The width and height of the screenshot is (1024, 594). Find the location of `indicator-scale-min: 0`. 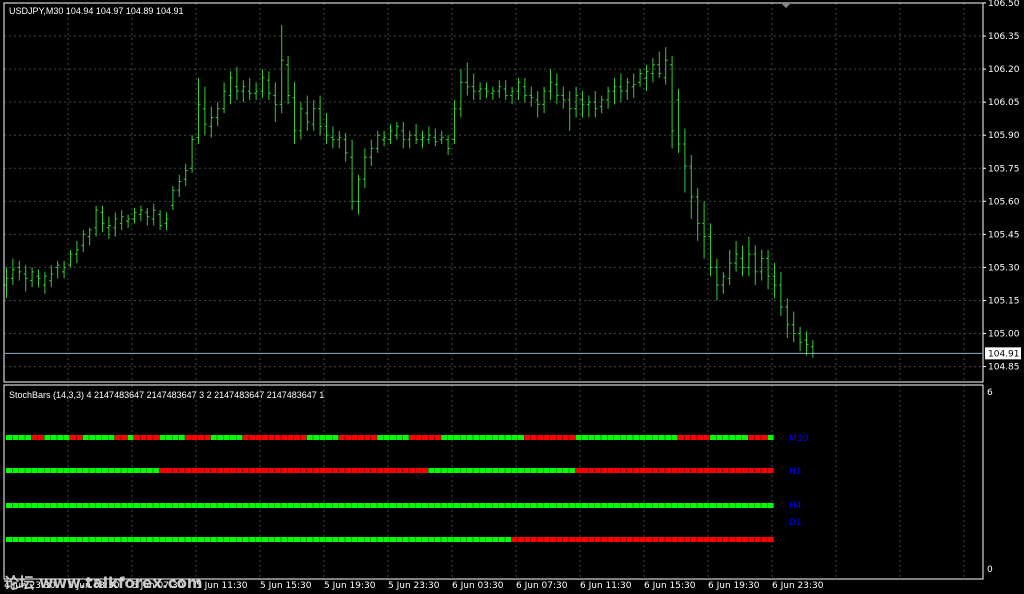

indicator-scale-min: 0 is located at coordinates (990, 570).